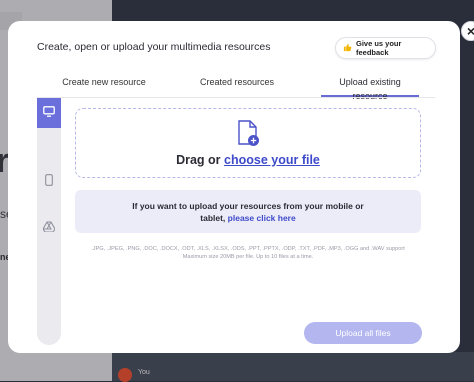 Image resolution: width=474 pixels, height=382 pixels. Describe the element at coordinates (370, 88) in the screenshot. I see `tab-upload-existing-resource: Upload existing resource` at that location.